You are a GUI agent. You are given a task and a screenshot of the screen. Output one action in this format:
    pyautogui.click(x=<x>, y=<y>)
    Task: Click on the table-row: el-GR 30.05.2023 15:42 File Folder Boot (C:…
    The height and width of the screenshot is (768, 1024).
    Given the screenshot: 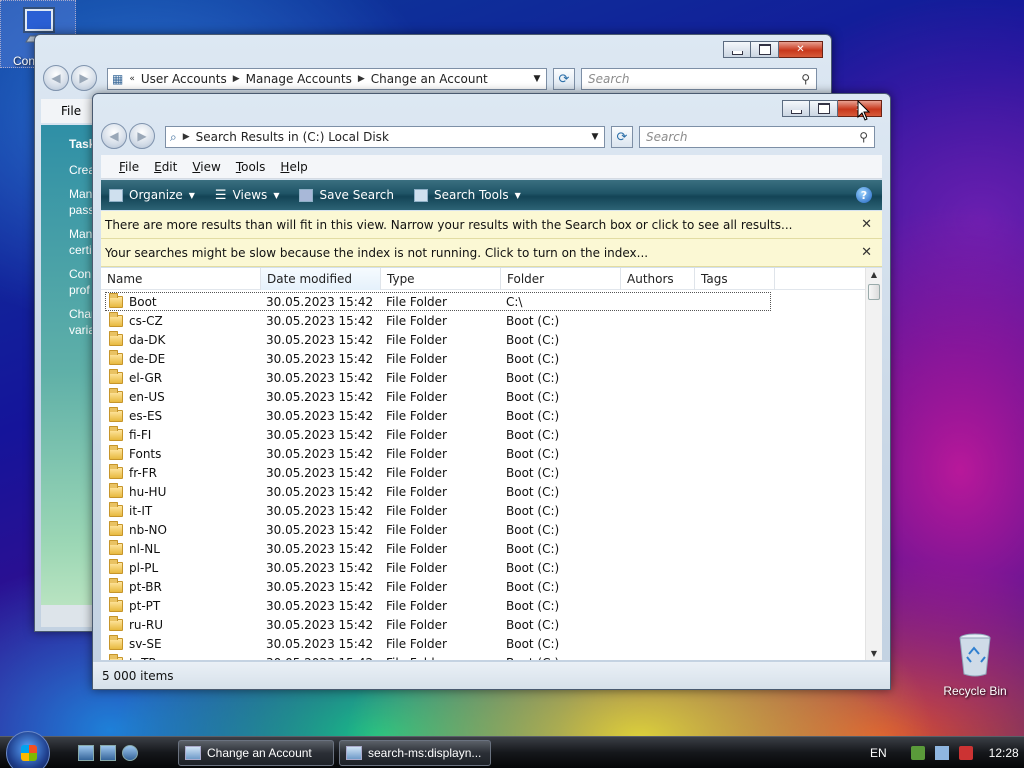 What is the action you would take?
    pyautogui.click(x=438, y=377)
    